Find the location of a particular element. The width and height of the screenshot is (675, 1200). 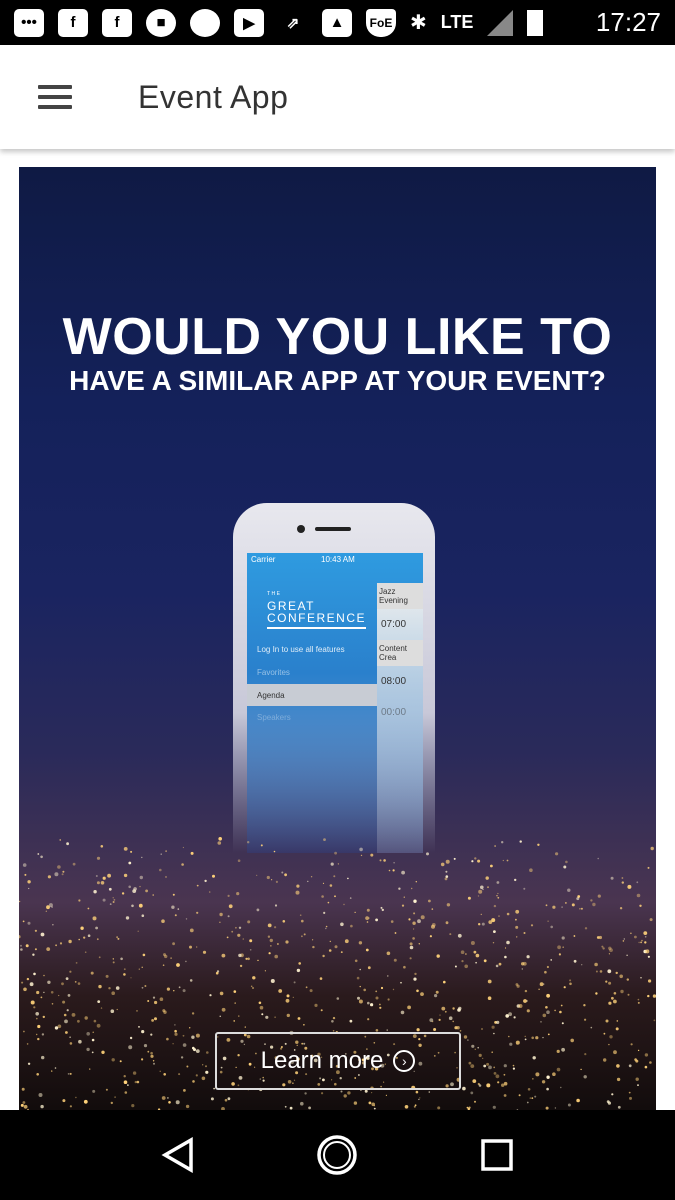

bluetooth-icon: ✱ is located at coordinates (418, 23).